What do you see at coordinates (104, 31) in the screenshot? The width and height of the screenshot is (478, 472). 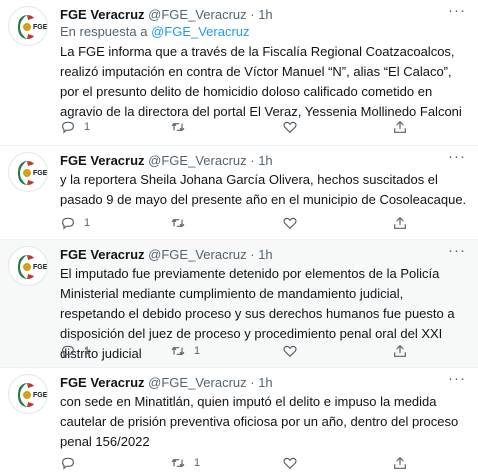 I see `reply-prefix: En respuesta a` at bounding box center [104, 31].